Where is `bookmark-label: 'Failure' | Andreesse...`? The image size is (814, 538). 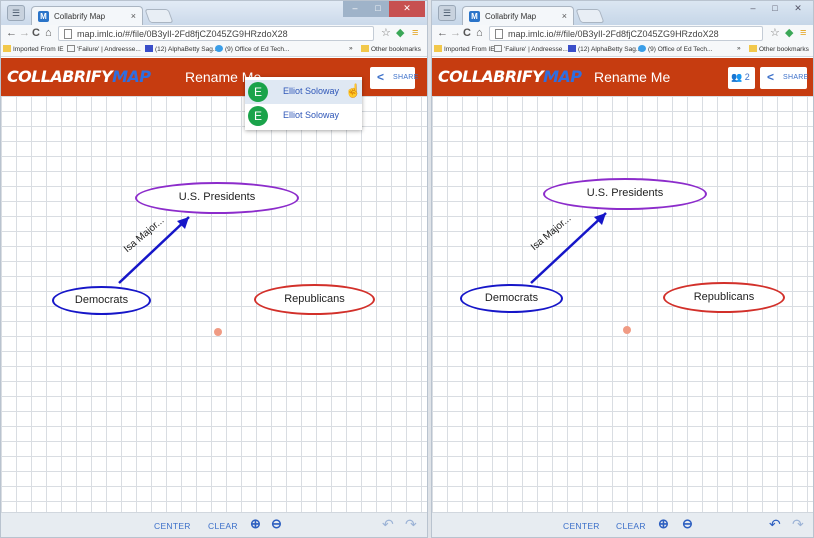
bookmark-label: 'Failure' | Andreesse... is located at coordinates (109, 49).